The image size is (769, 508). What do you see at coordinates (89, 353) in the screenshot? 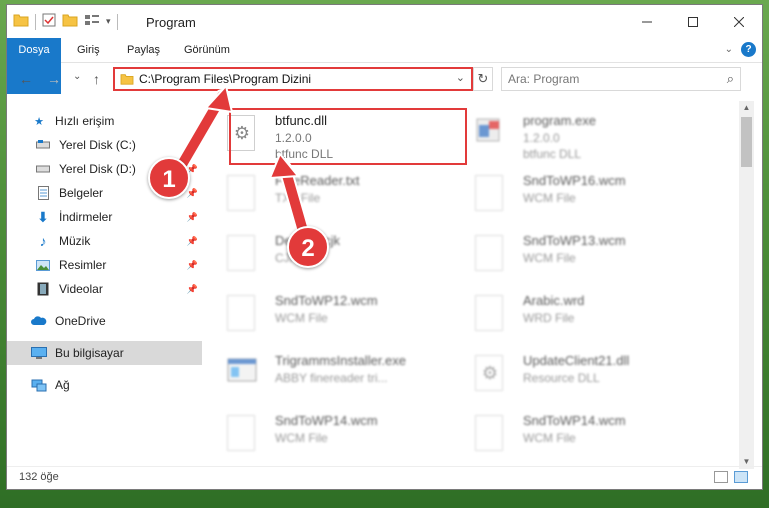
I see `nav-item-label: Bu bilgisayar` at bounding box center [89, 353].